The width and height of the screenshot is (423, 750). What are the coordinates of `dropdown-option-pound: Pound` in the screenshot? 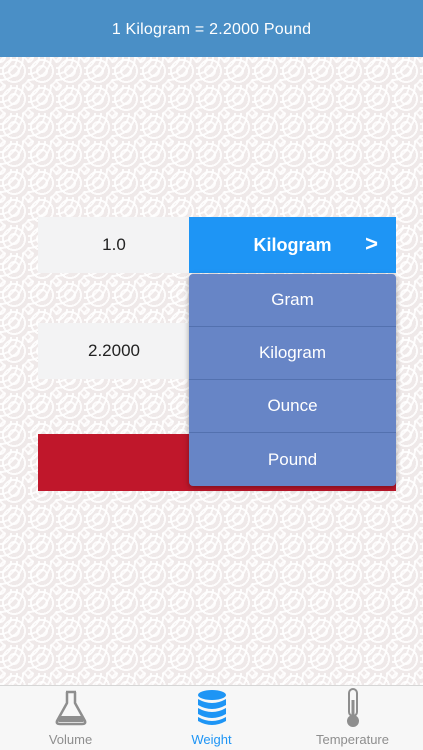 It's located at (292, 459).